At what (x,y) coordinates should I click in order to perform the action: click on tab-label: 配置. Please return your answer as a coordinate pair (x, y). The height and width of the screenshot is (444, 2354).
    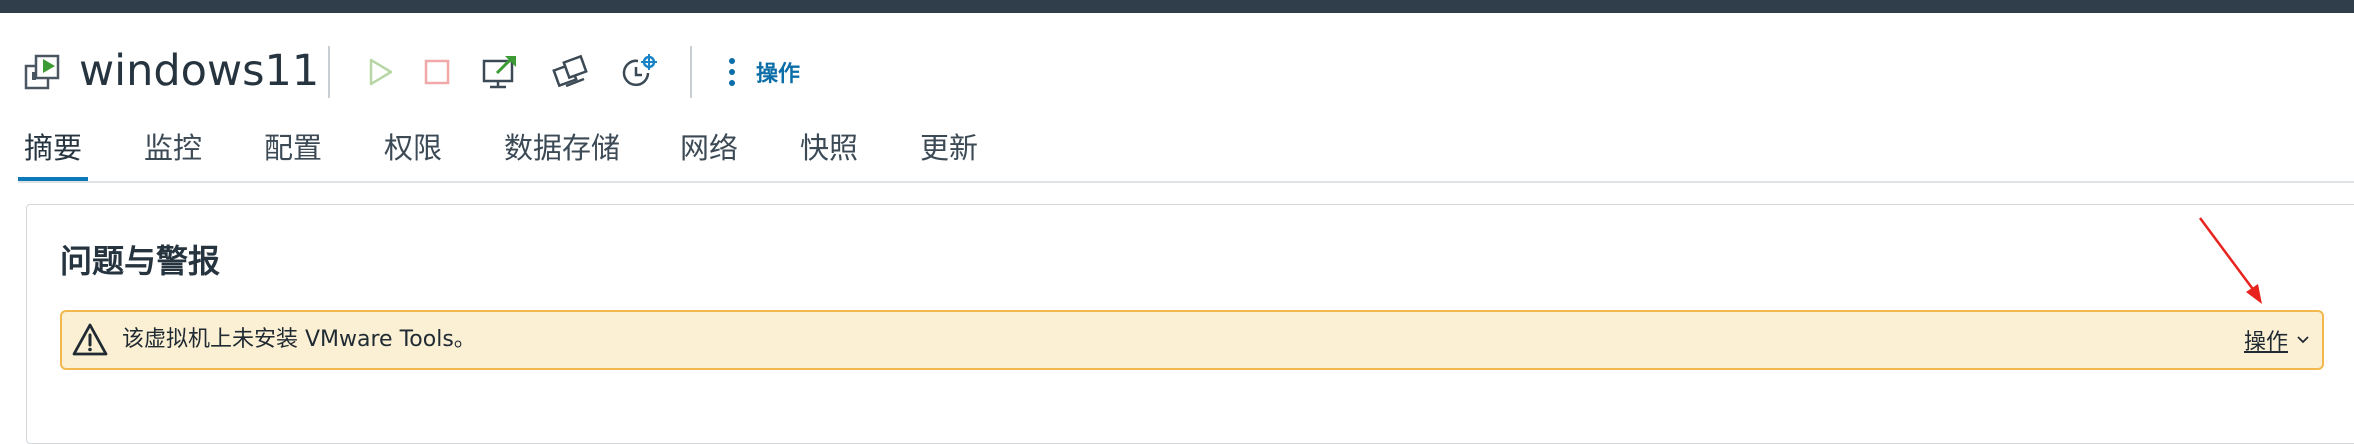
    Looking at the image, I should click on (293, 148).